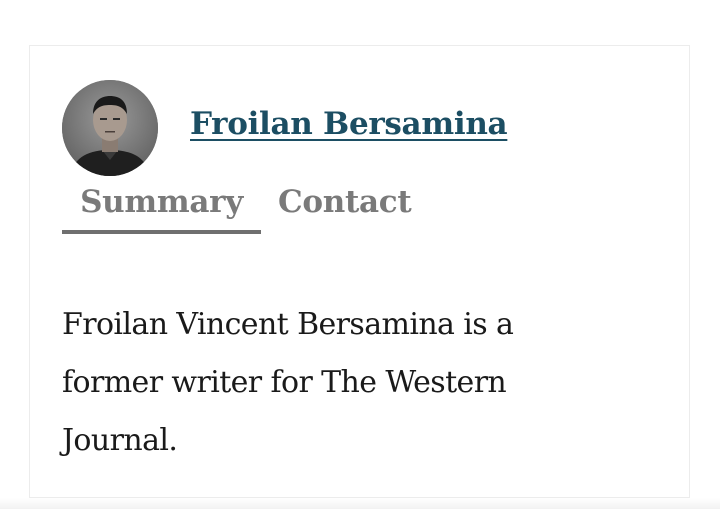 The image size is (720, 509). I want to click on tab-summary: Summary, so click(161, 202).